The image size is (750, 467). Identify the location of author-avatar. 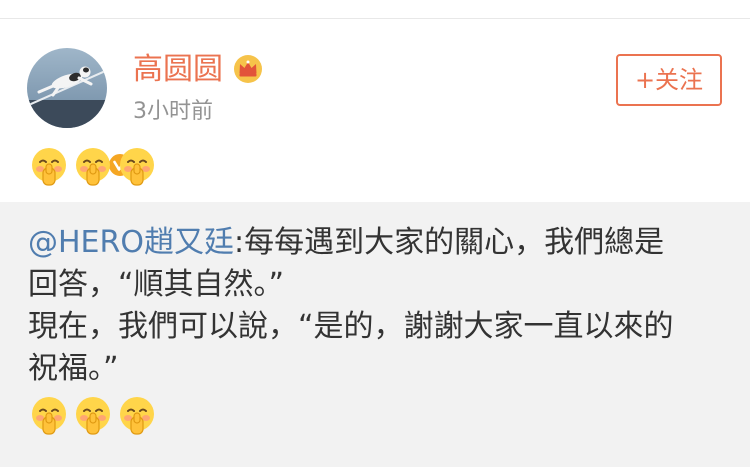
(80, 113).